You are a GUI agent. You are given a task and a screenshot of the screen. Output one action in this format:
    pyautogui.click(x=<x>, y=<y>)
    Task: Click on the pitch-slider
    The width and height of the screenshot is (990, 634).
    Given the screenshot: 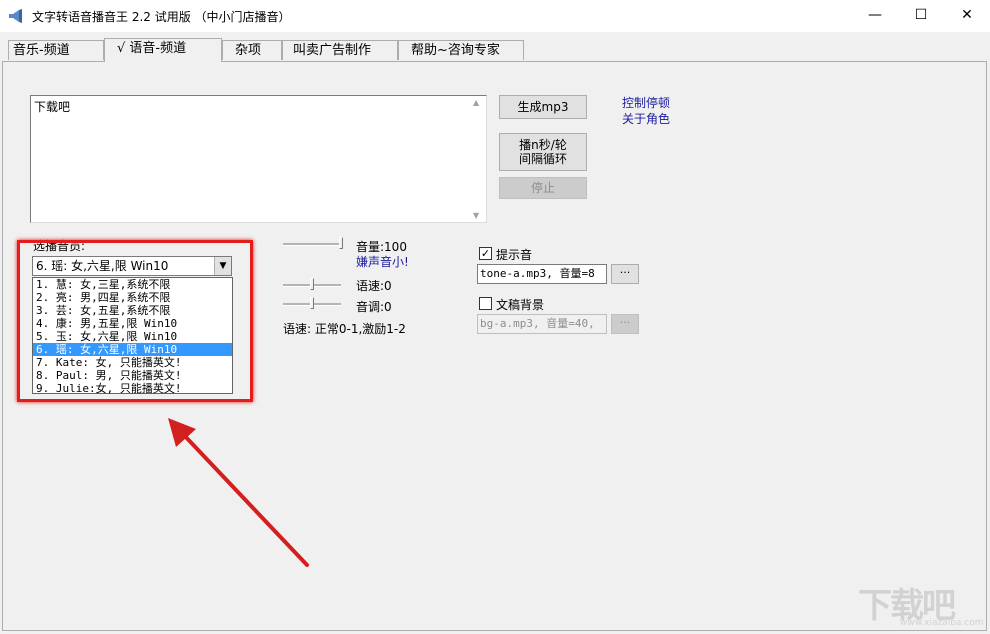 What is the action you would take?
    pyautogui.click(x=314, y=304)
    